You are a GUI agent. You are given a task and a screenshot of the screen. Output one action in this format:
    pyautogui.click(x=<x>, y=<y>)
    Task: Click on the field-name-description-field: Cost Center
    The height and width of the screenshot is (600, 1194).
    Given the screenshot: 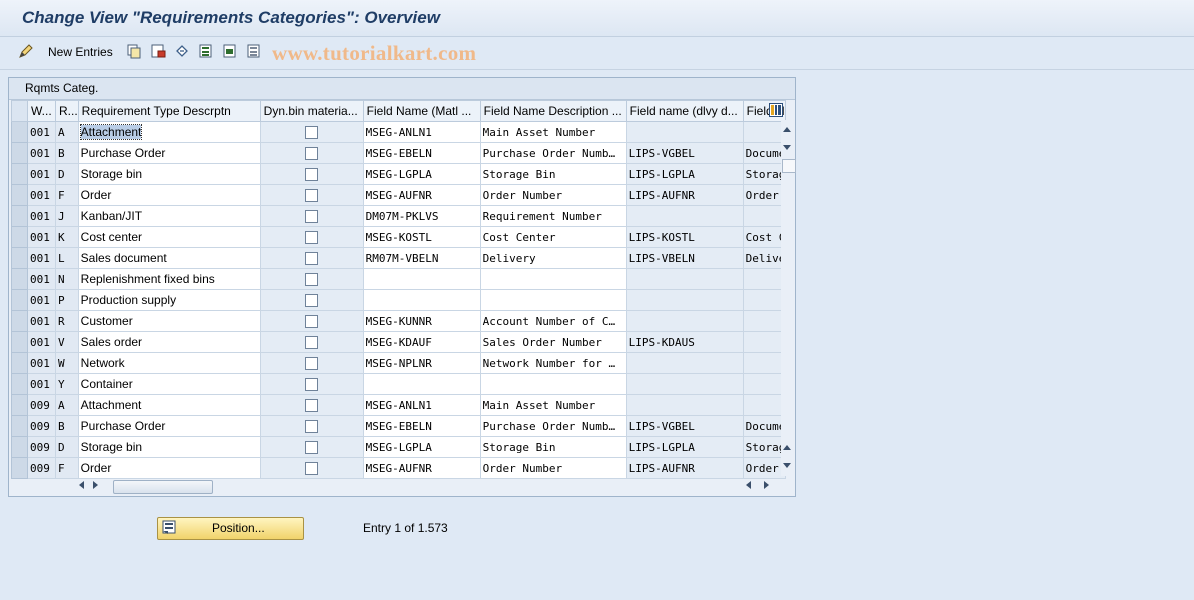 What is the action you would take?
    pyautogui.click(x=553, y=237)
    